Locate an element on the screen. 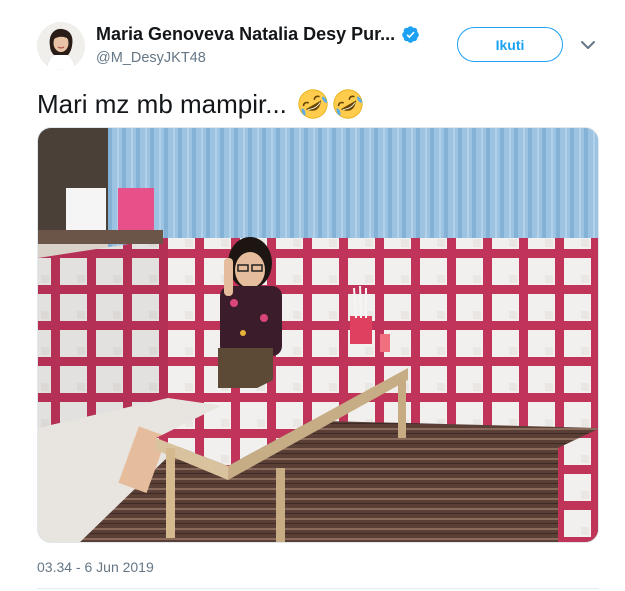 This screenshot has width=625, height=591. avatar-photo-icon is located at coordinates (61, 46).